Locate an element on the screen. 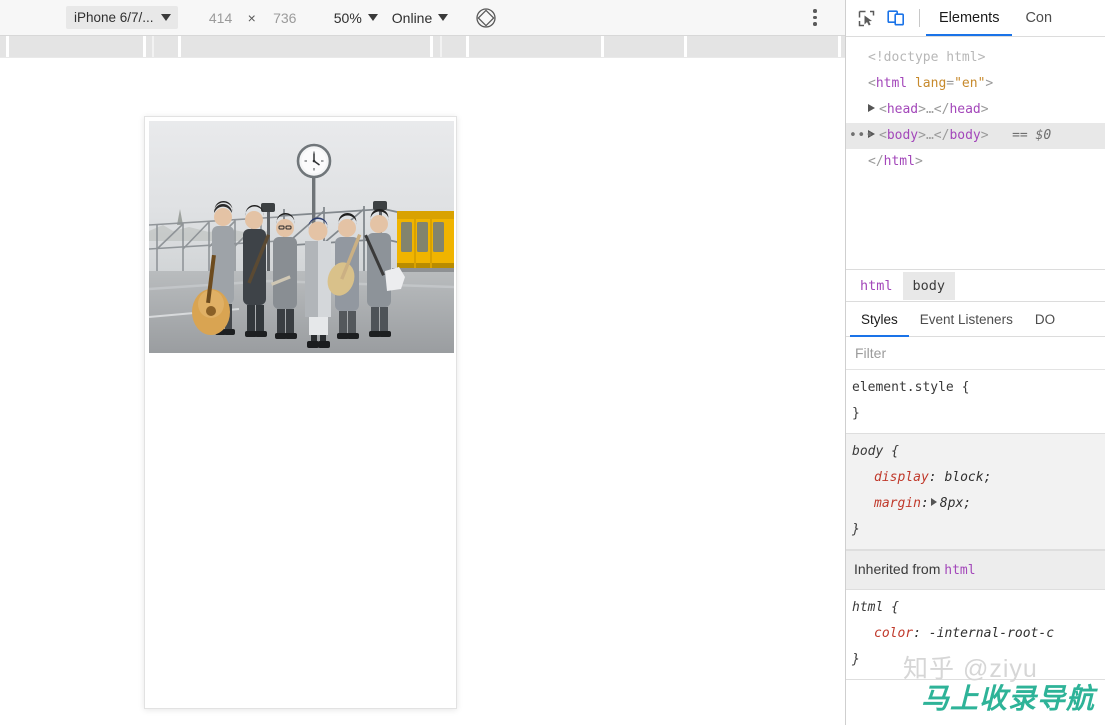 This screenshot has height=725, width=1105. dom-row-doctype: <!doctype html> is located at coordinates (975, 58).